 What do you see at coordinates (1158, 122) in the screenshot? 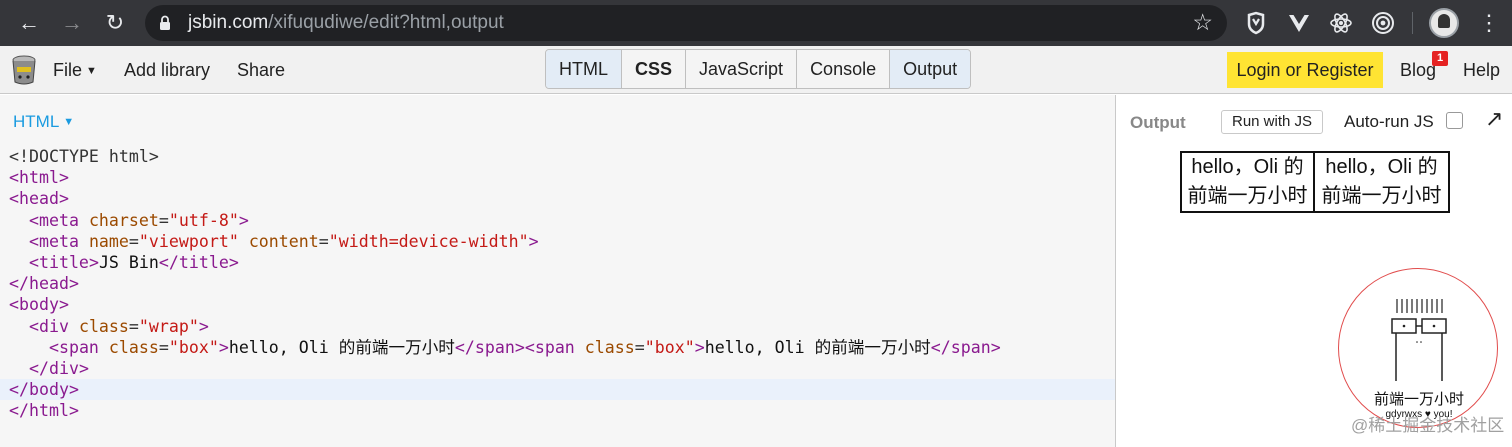
I see `output-label: Output` at bounding box center [1158, 122].